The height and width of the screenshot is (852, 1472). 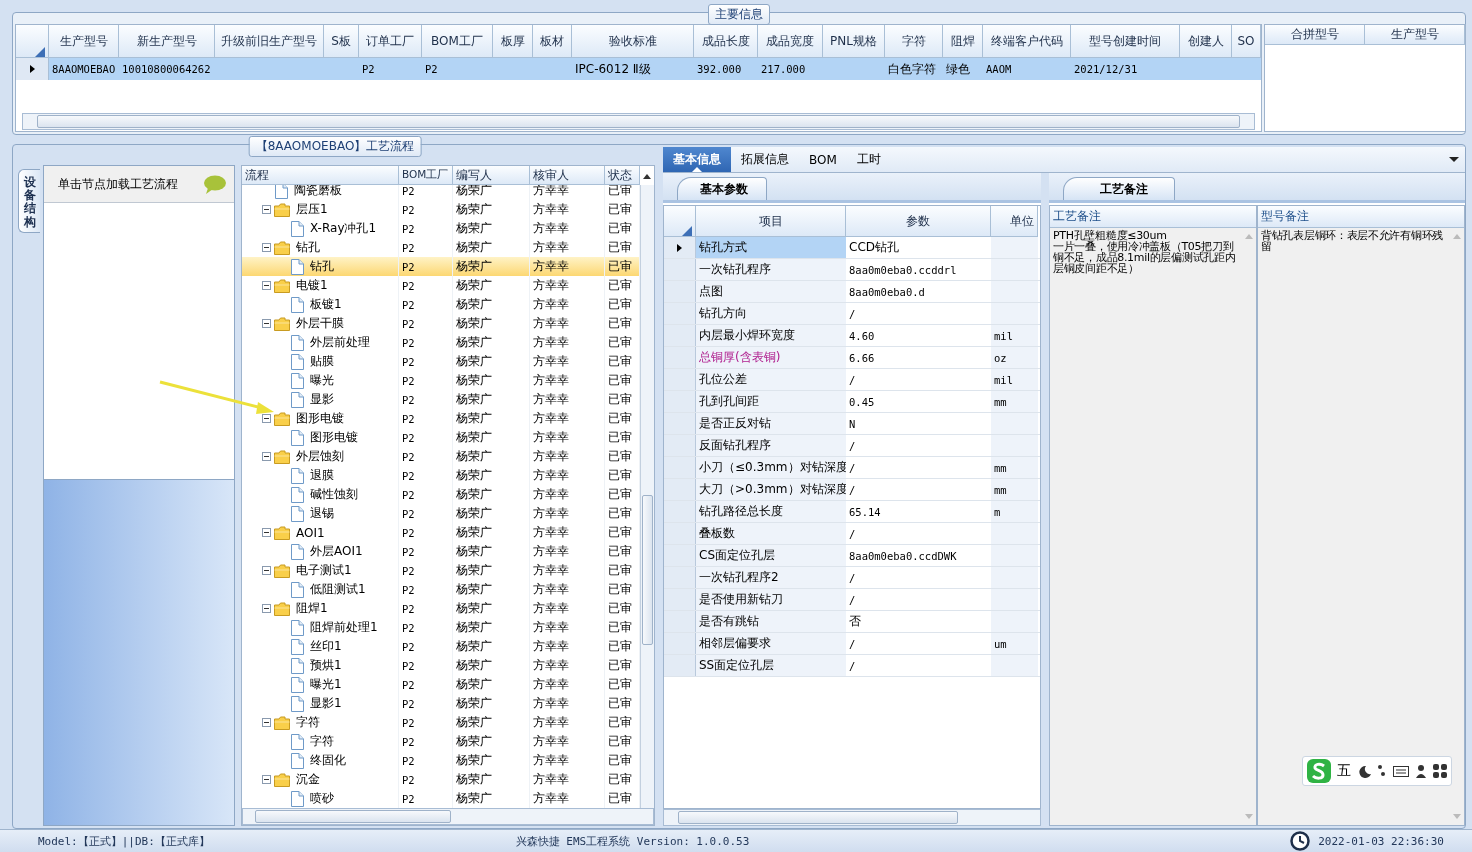 What do you see at coordinates (1206, 41) in the screenshot?
I see `column-header: 创建人` at bounding box center [1206, 41].